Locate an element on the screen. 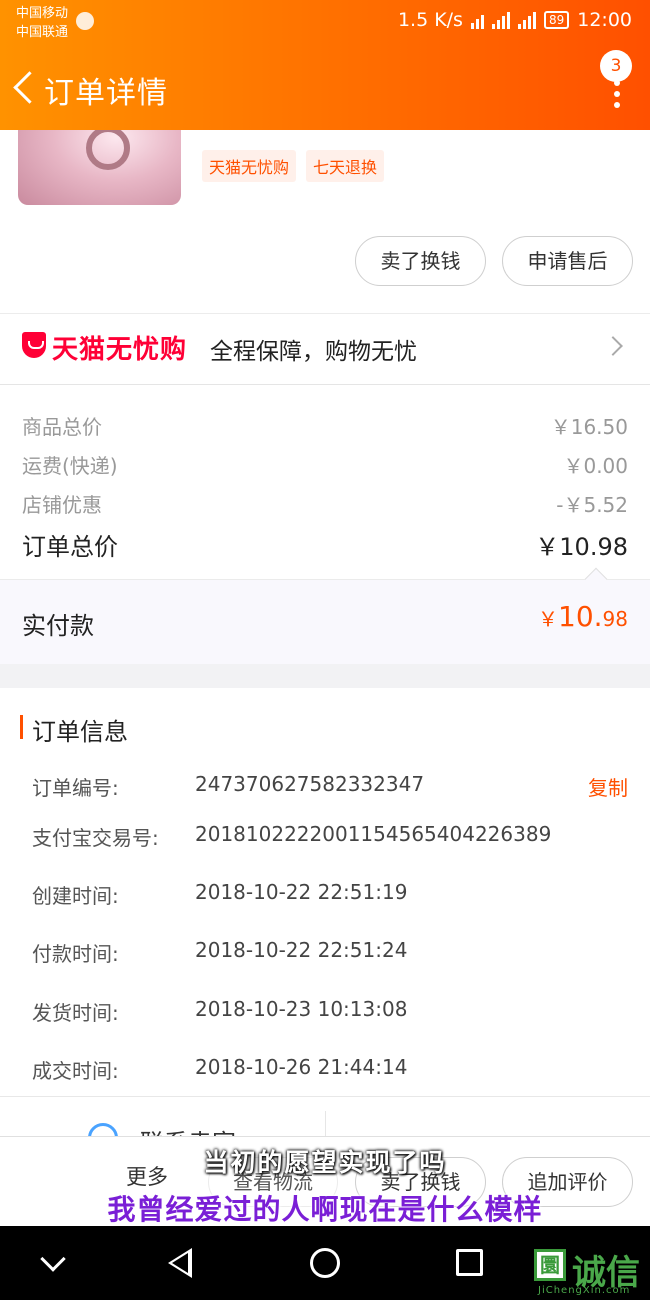 The image size is (650, 1300). subtitle-line-1: 当初的愿望实现了吗 is located at coordinates (325, 1162).